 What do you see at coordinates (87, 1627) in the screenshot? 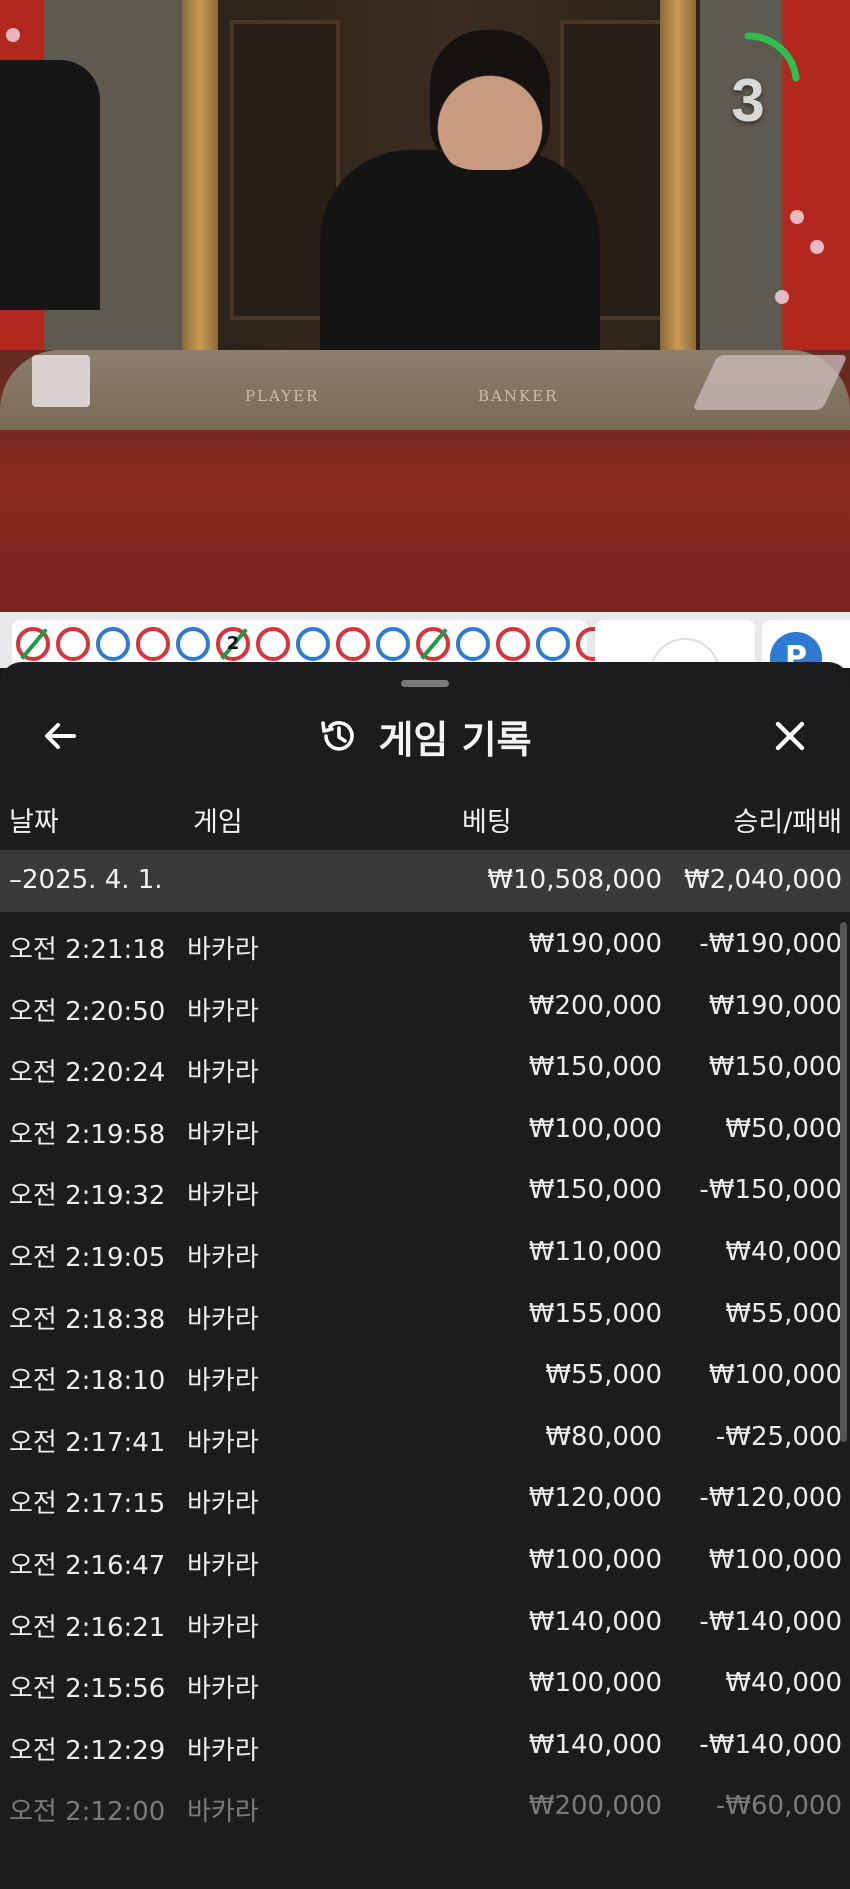
I see `row-time: 오전 2:16:21` at bounding box center [87, 1627].